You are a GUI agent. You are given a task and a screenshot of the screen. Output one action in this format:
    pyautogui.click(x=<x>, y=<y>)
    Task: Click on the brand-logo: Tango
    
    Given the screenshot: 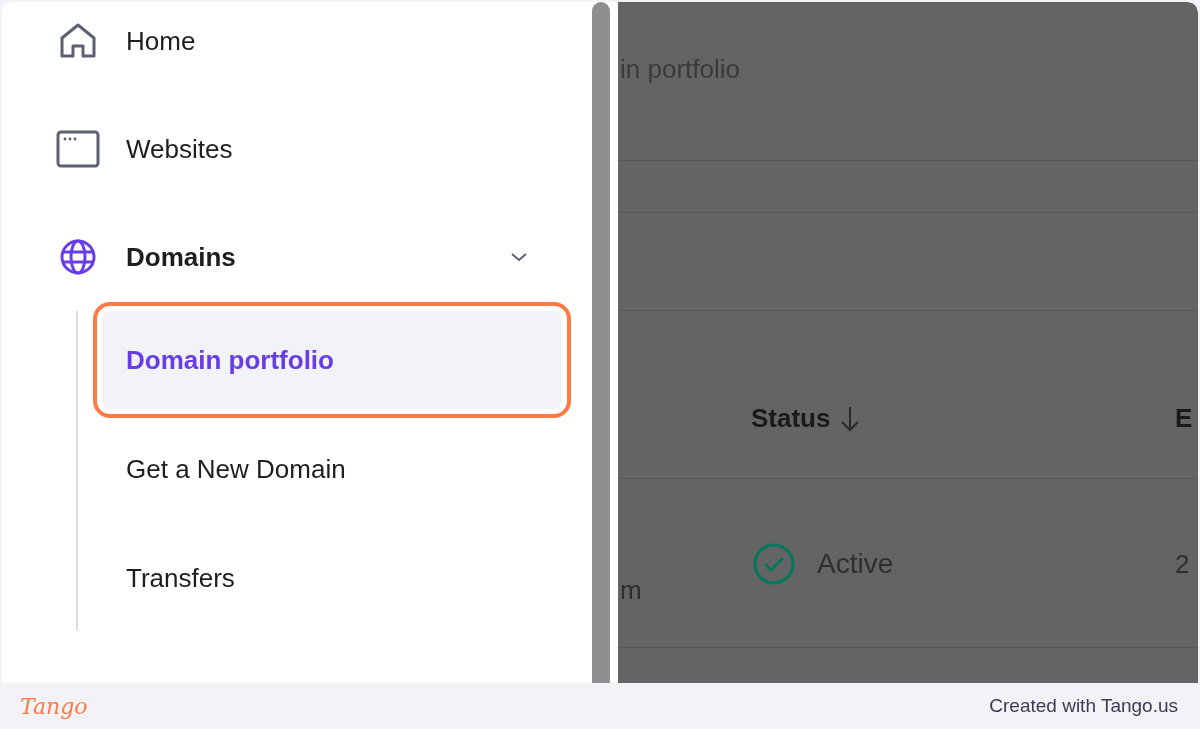 What is the action you would take?
    pyautogui.click(x=54, y=706)
    